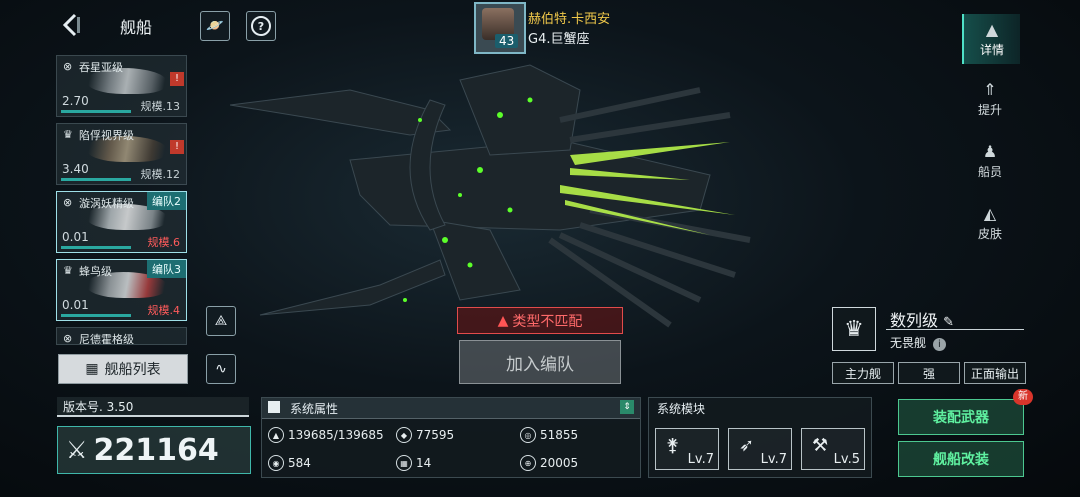  I want to click on ship-name: 尼德霍格级, so click(106, 339).